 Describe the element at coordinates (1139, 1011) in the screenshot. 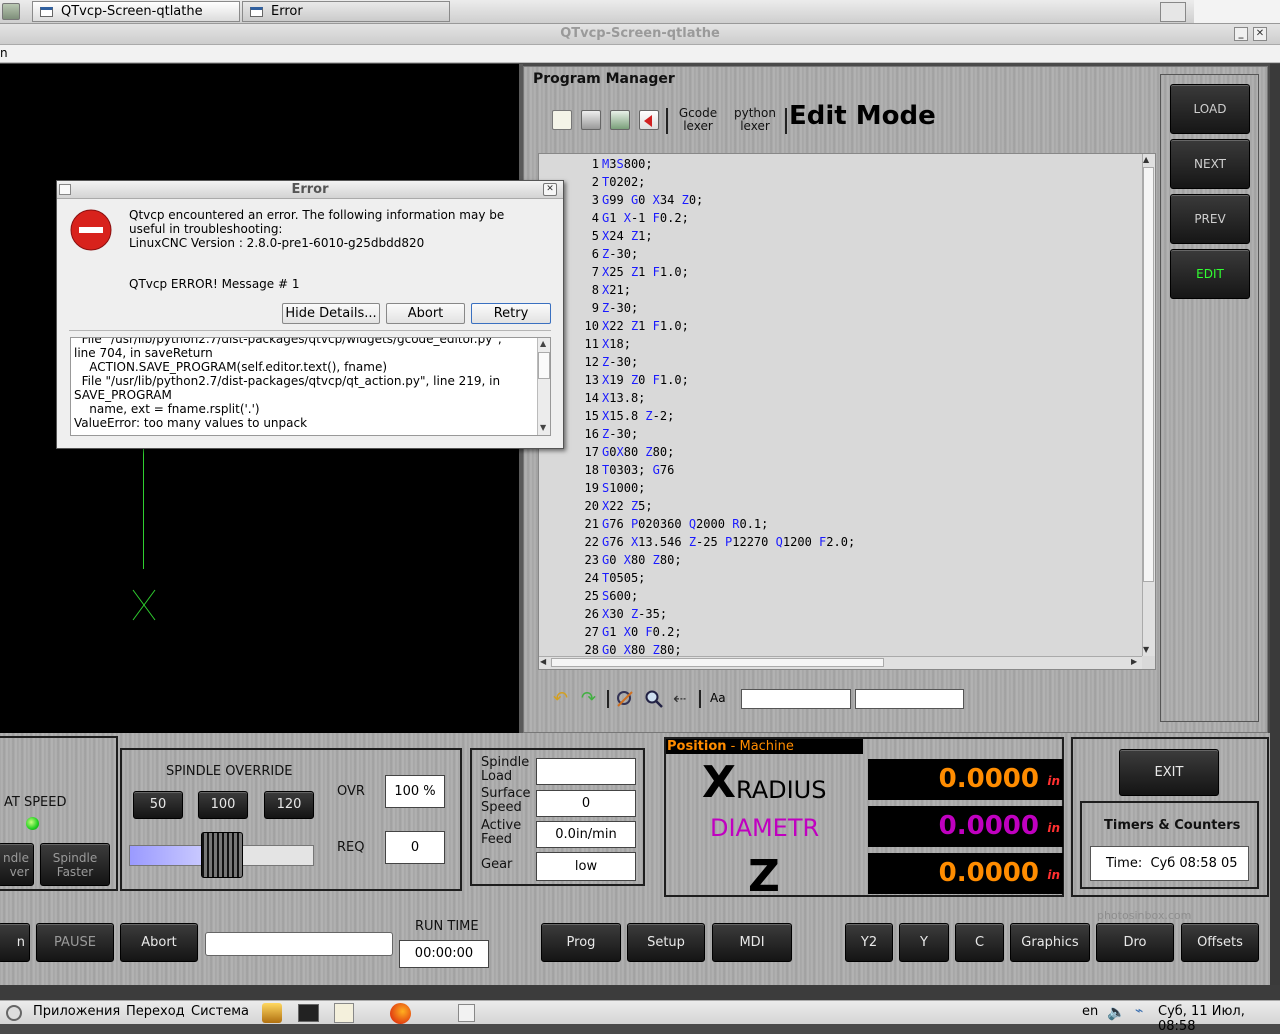

I see `network-icon: ⌁` at that location.